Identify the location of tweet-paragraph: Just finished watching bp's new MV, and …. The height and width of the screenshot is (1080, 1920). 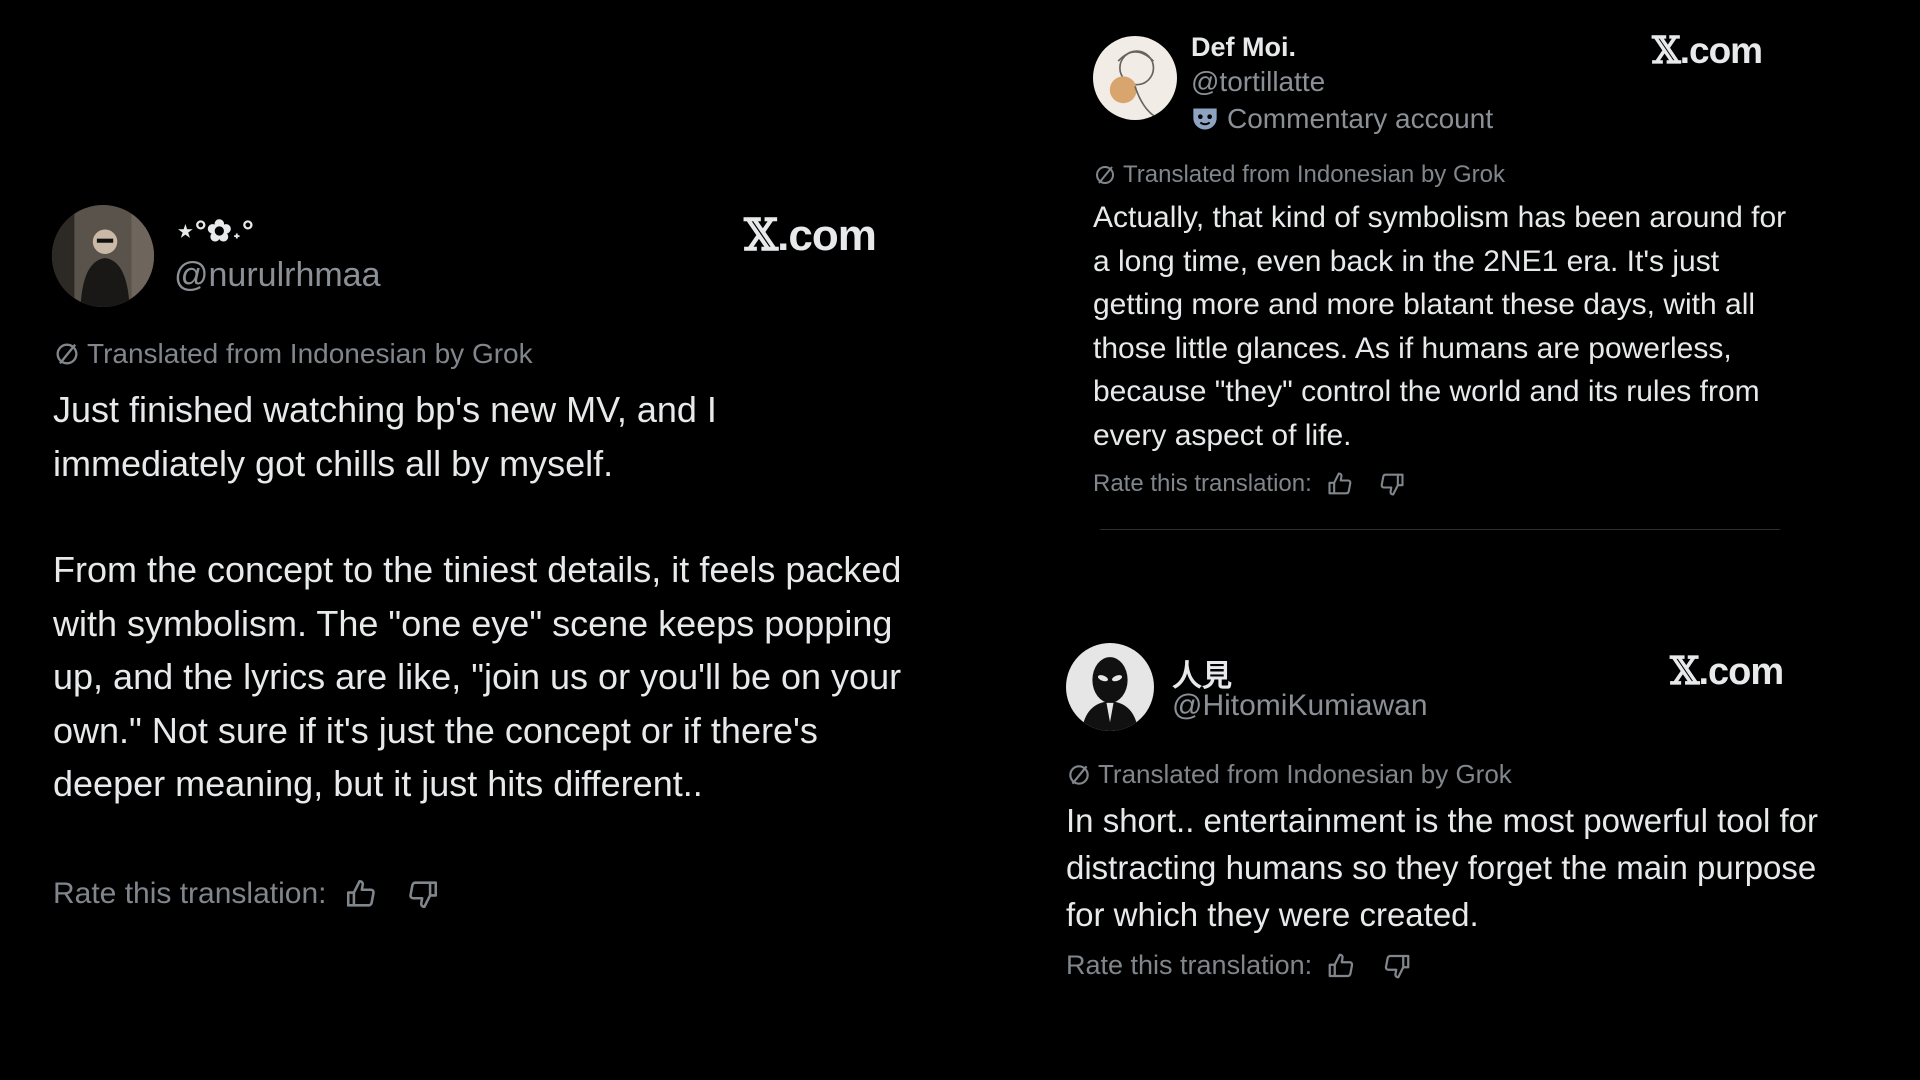
(385, 436).